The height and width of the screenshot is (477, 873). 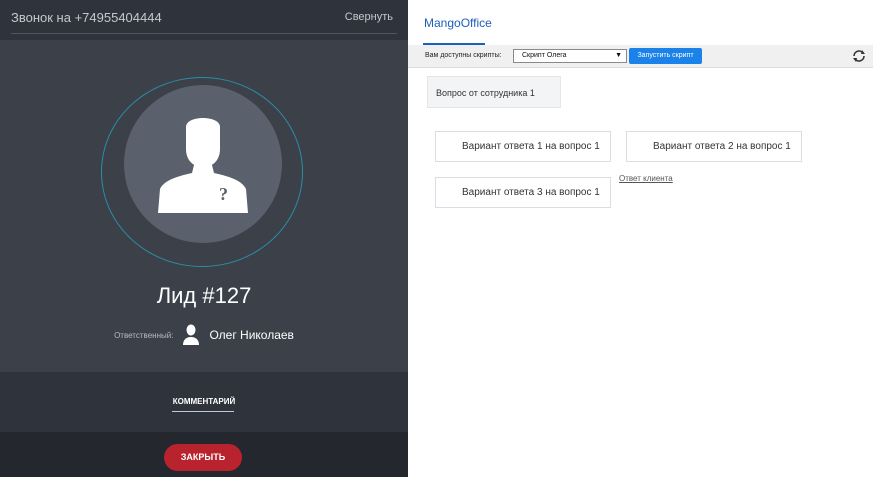 I want to click on collapse-button: Свернуть, so click(x=369, y=17).